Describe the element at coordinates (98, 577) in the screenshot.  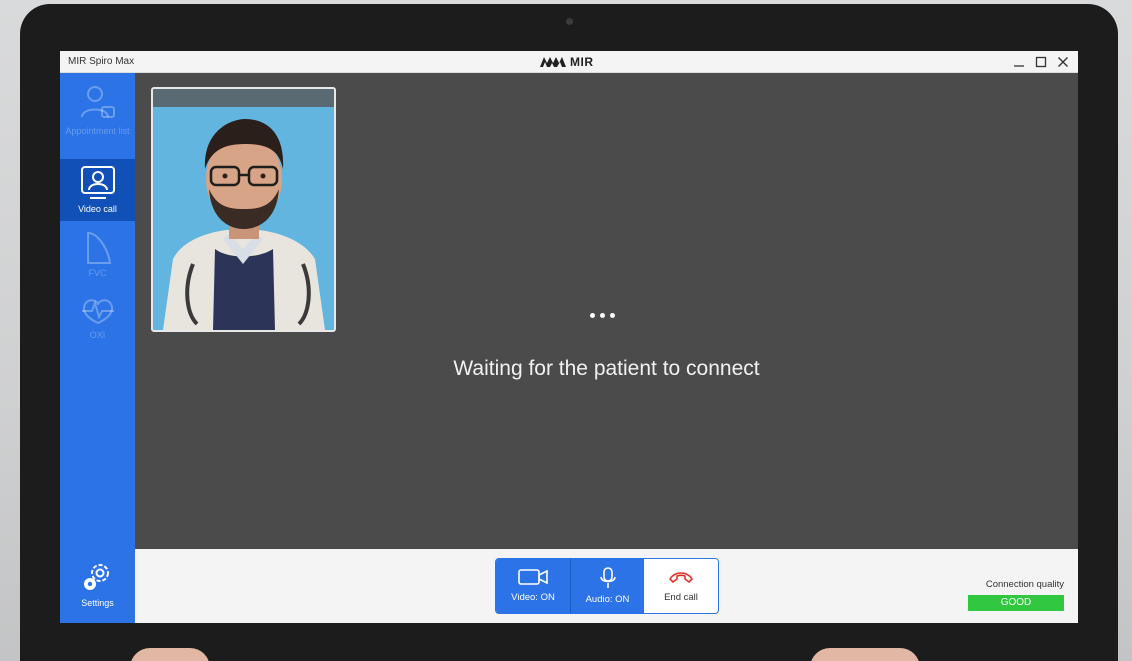
I see `gear-icon` at that location.